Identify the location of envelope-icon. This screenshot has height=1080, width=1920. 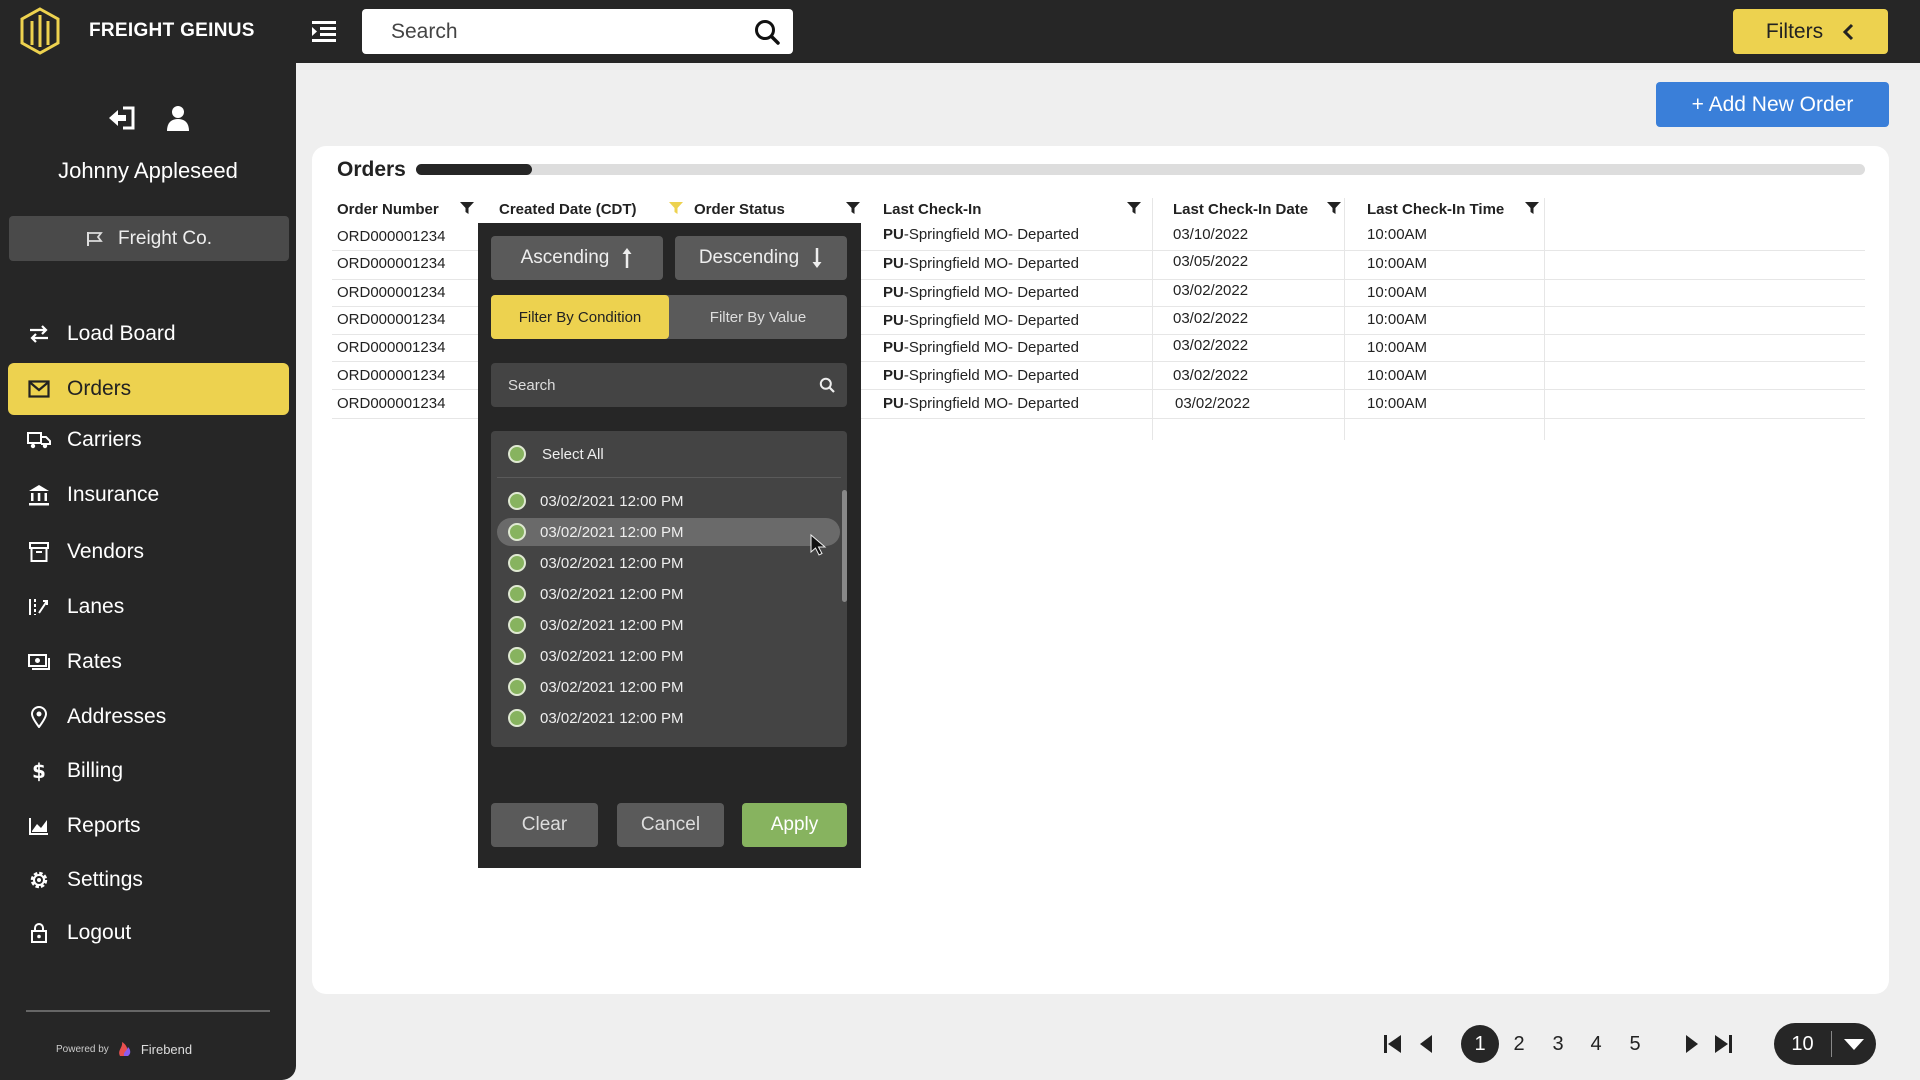
(39, 389).